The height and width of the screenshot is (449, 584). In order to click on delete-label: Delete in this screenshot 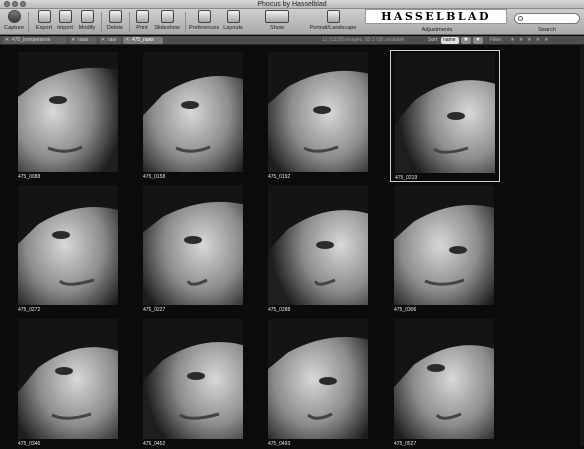, I will do `click(115, 28)`.